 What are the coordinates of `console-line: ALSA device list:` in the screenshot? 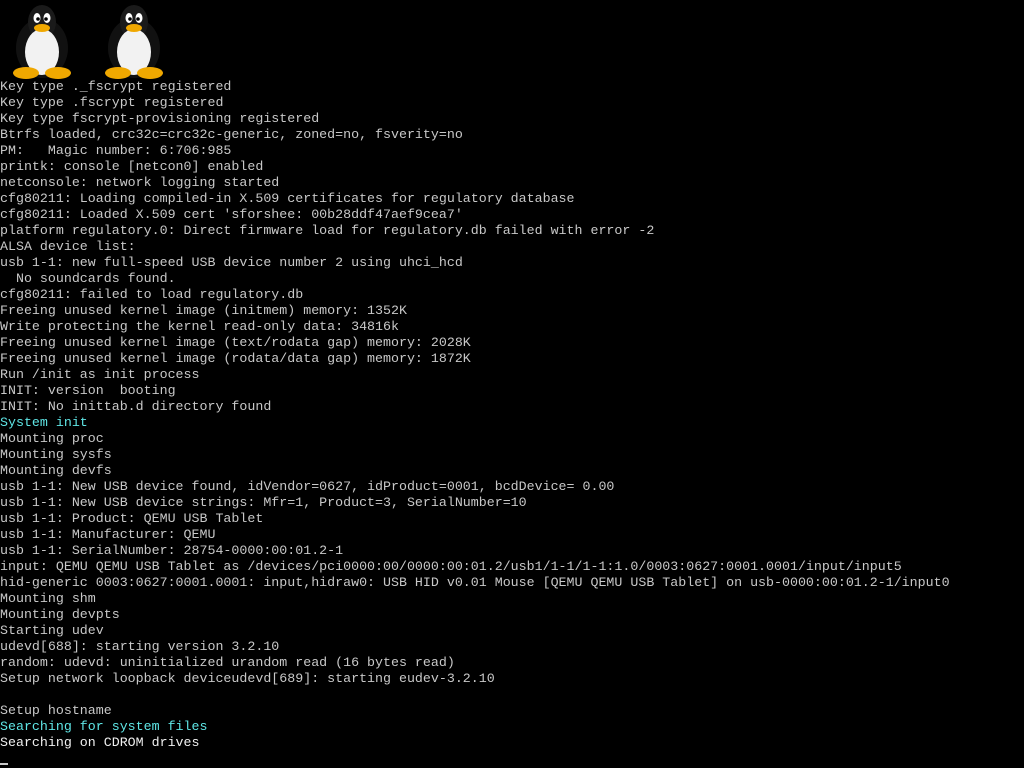 It's located at (68, 246).